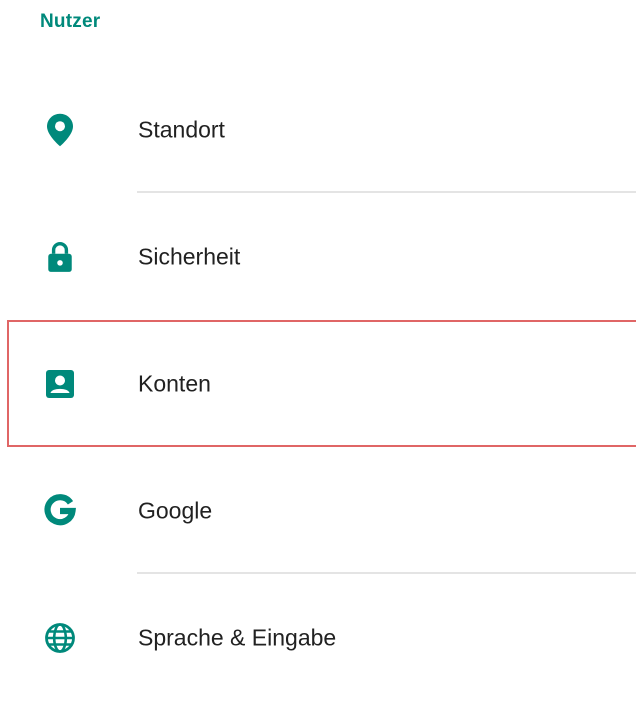 Image resolution: width=636 pixels, height=701 pixels. Describe the element at coordinates (60, 257) in the screenshot. I see `lock-icon` at that location.